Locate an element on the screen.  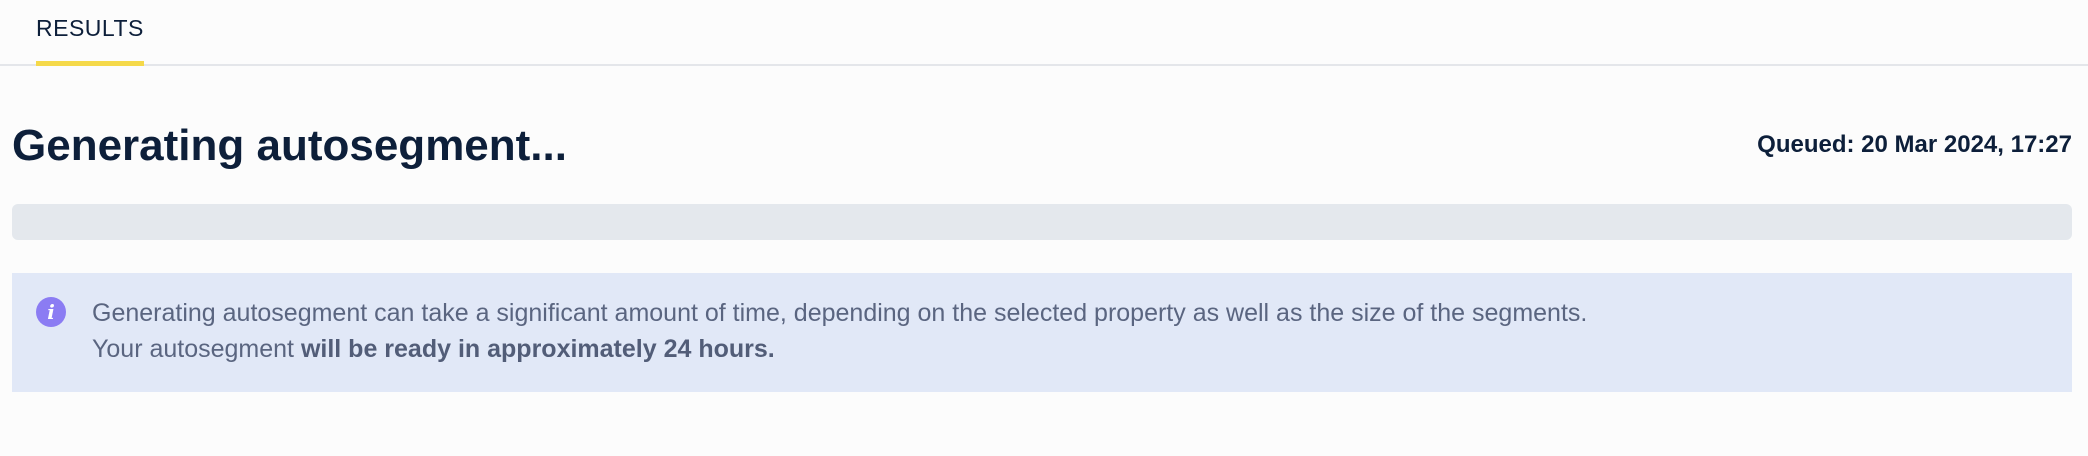
info-line-2-emphasis: will be ready in approximately 24 hours. is located at coordinates (537, 349).